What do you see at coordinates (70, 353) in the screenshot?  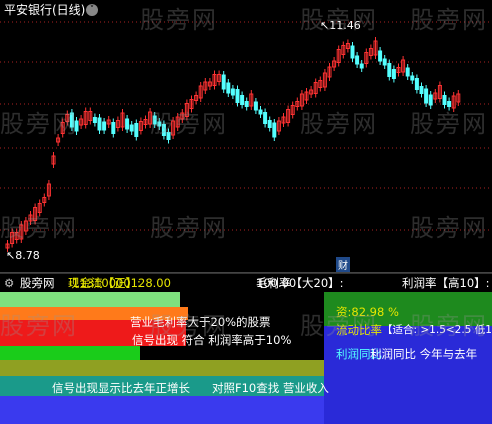 I see `band-green` at bounding box center [70, 353].